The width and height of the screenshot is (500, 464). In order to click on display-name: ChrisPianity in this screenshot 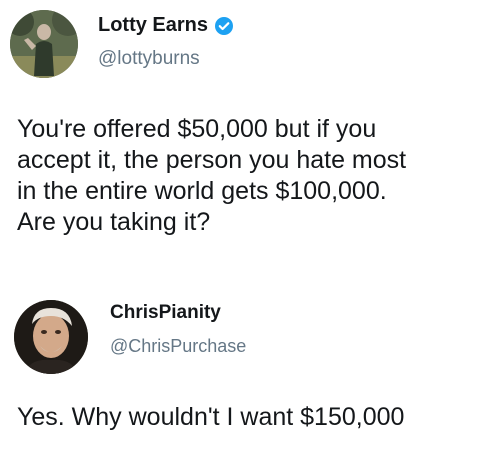, I will do `click(165, 313)`.